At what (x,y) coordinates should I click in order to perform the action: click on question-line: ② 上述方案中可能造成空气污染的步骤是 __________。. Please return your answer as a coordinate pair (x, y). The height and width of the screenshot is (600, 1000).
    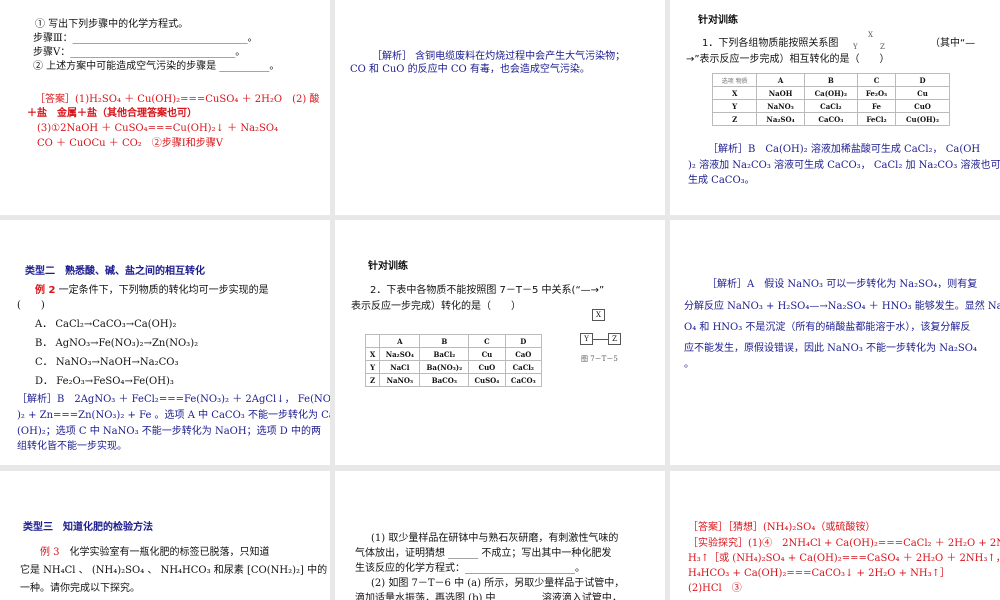
    Looking at the image, I should click on (156, 66).